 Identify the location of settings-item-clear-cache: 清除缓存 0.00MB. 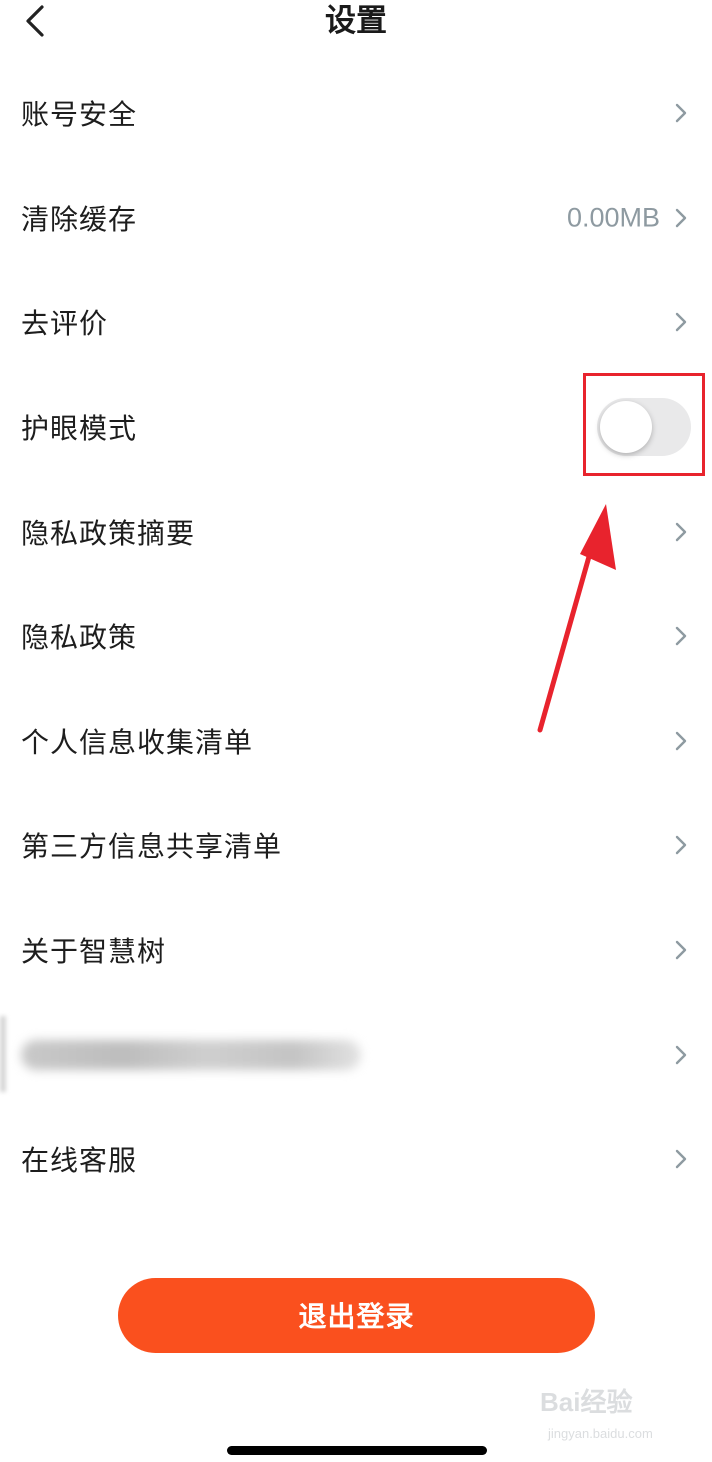
(356, 218).